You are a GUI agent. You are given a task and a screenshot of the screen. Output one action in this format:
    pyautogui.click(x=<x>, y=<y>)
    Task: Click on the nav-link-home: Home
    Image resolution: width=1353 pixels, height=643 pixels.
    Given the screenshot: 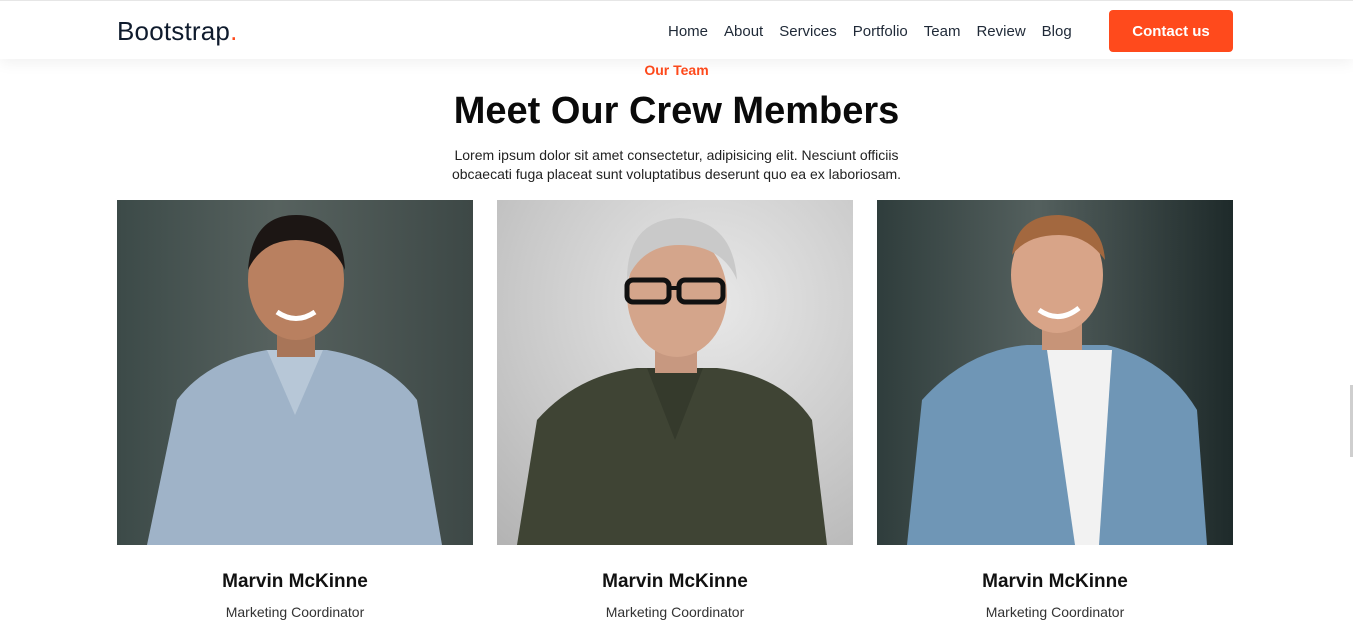 What is the action you would take?
    pyautogui.click(x=688, y=31)
    